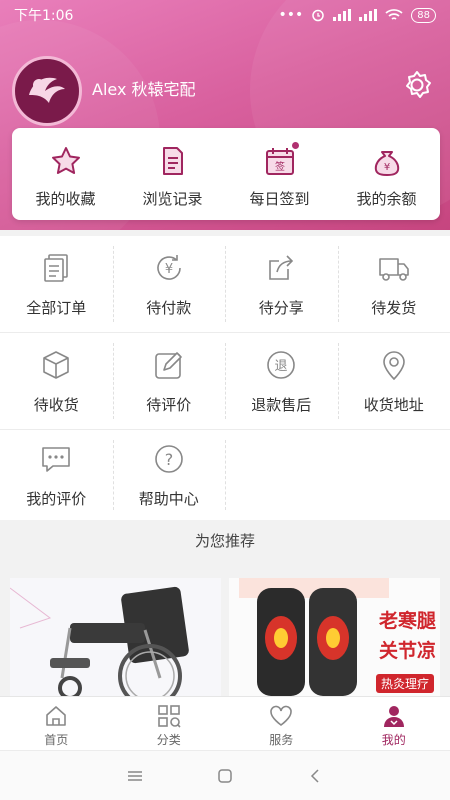  I want to click on avatar, so click(47, 91).